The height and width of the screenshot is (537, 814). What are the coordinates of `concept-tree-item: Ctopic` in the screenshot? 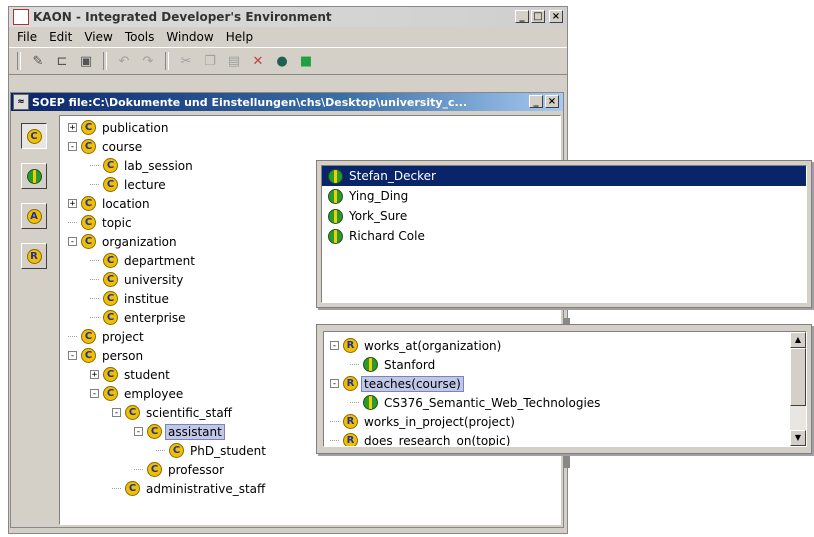 It's located at (100, 222).